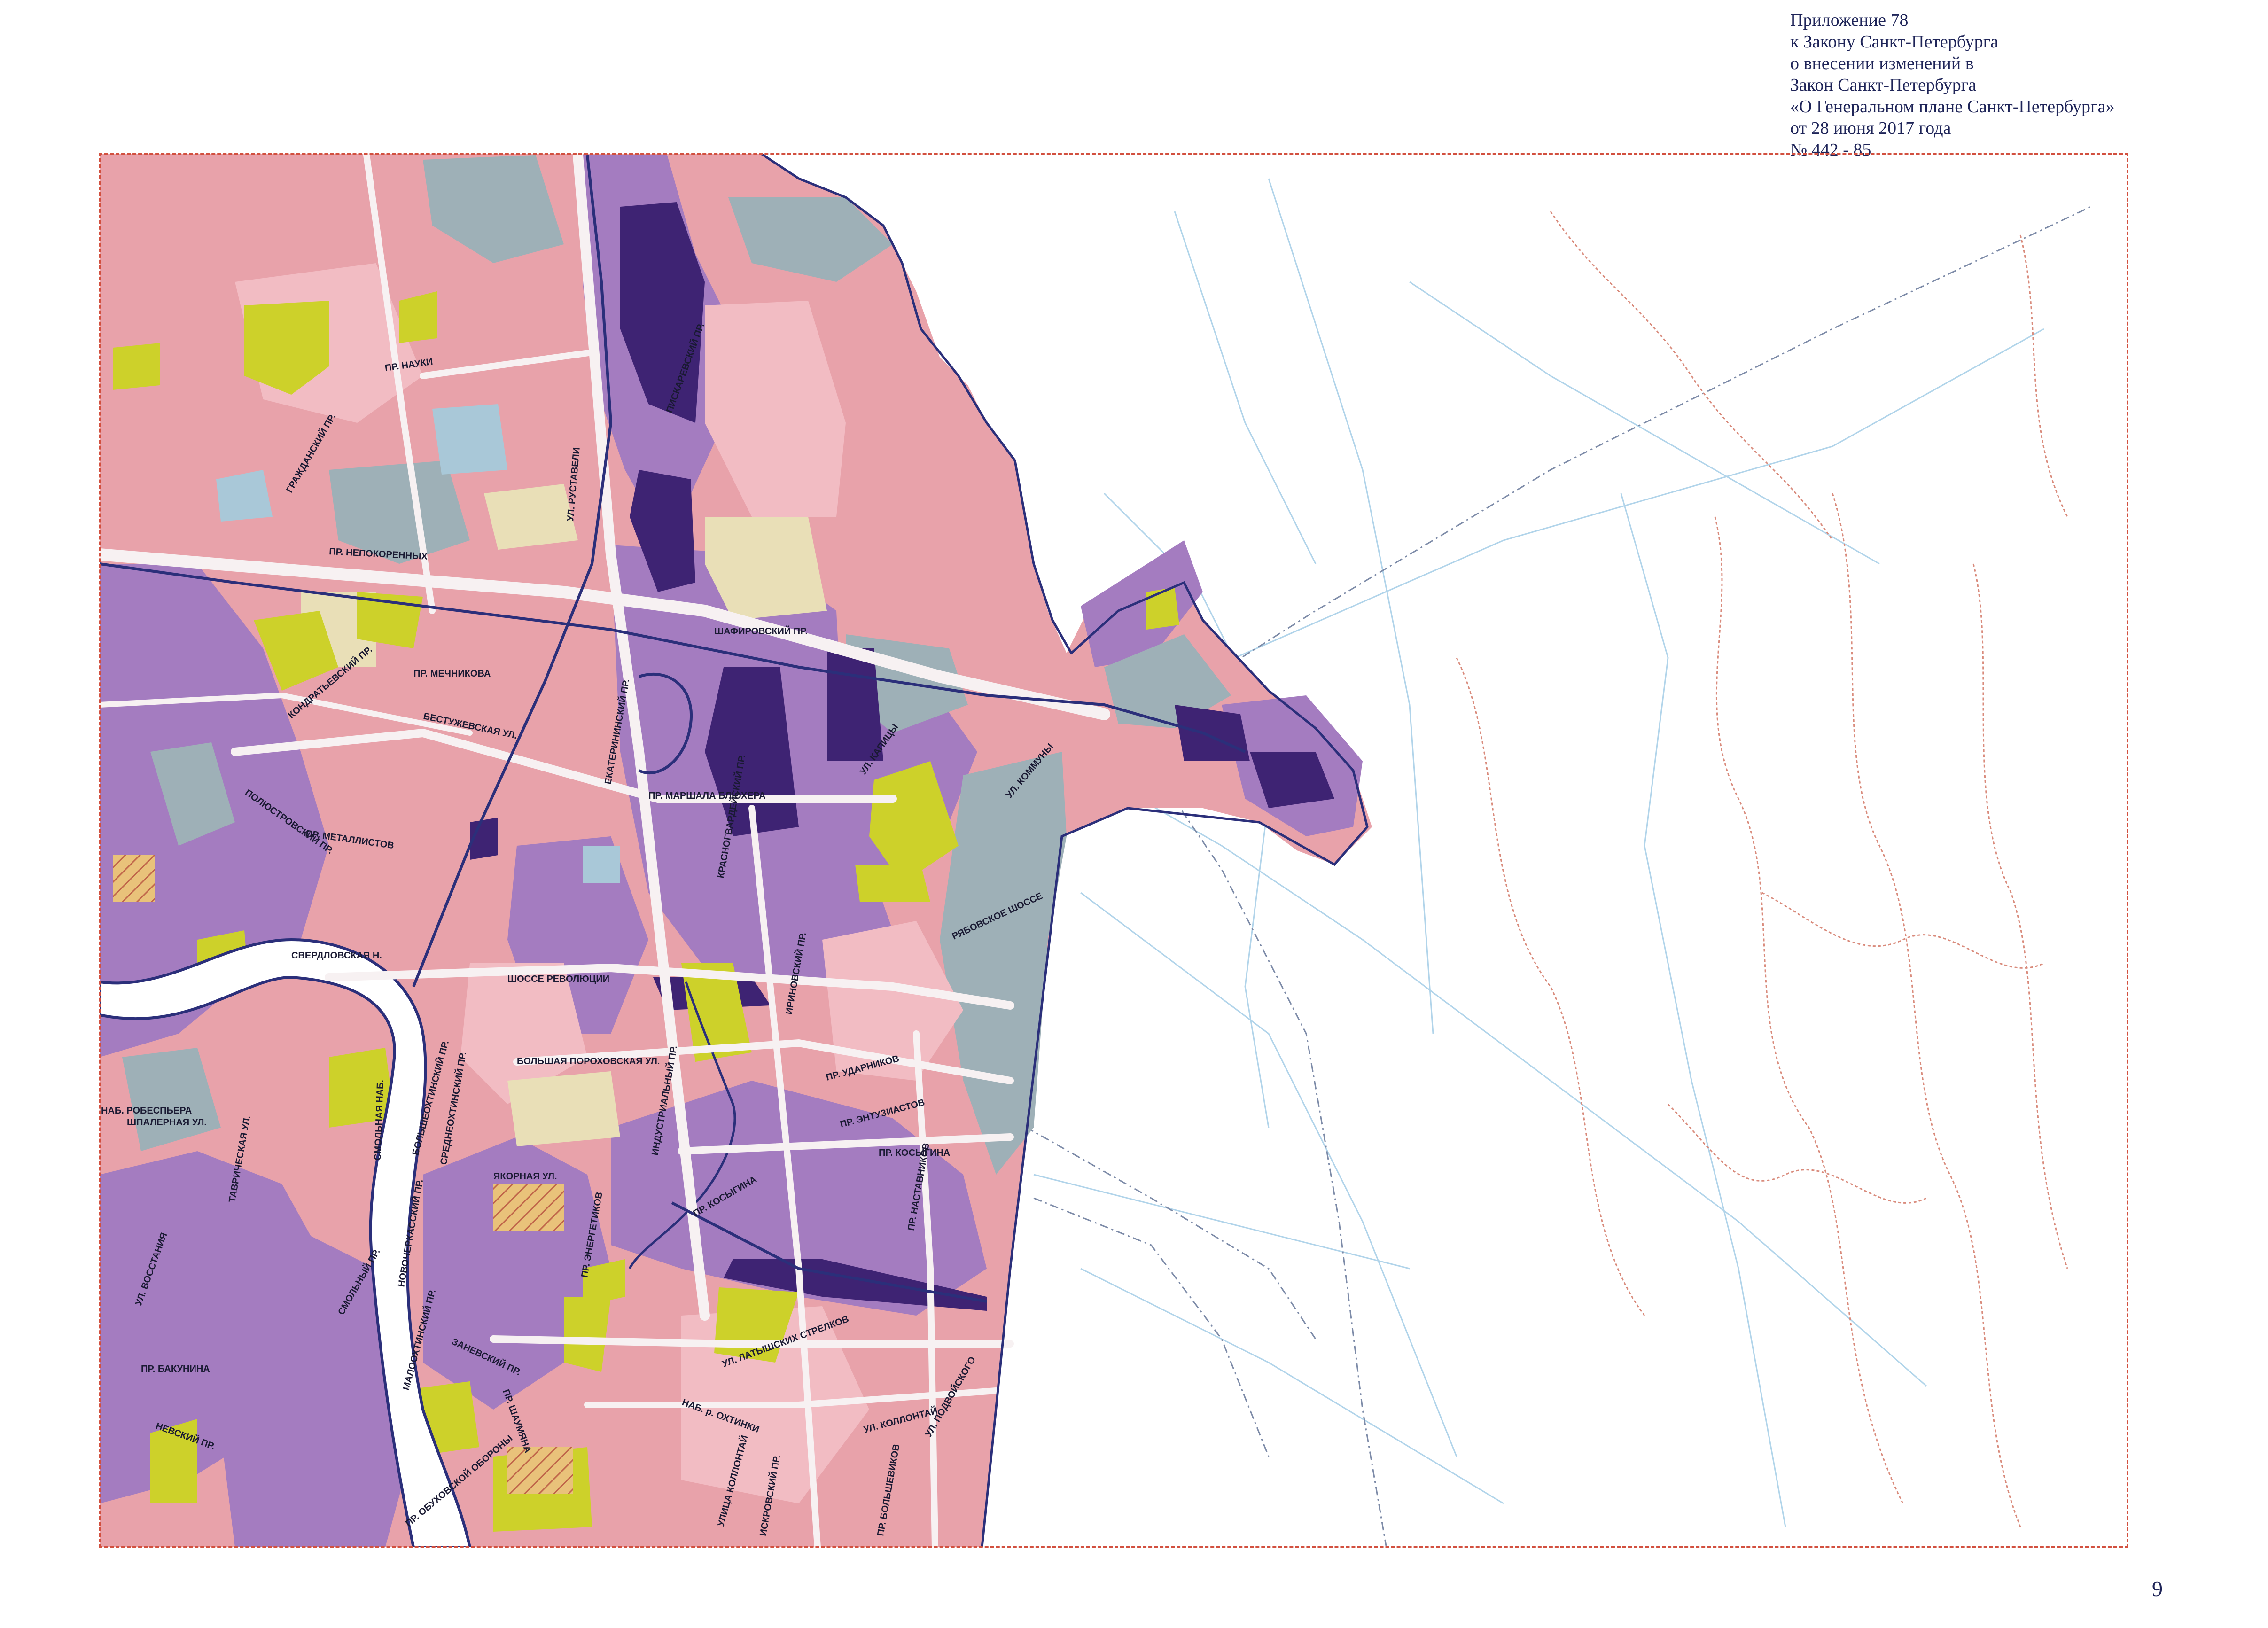 This screenshot has width=2268, height=1628. What do you see at coordinates (2157, 1589) in the screenshot?
I see `page-number: 9` at bounding box center [2157, 1589].